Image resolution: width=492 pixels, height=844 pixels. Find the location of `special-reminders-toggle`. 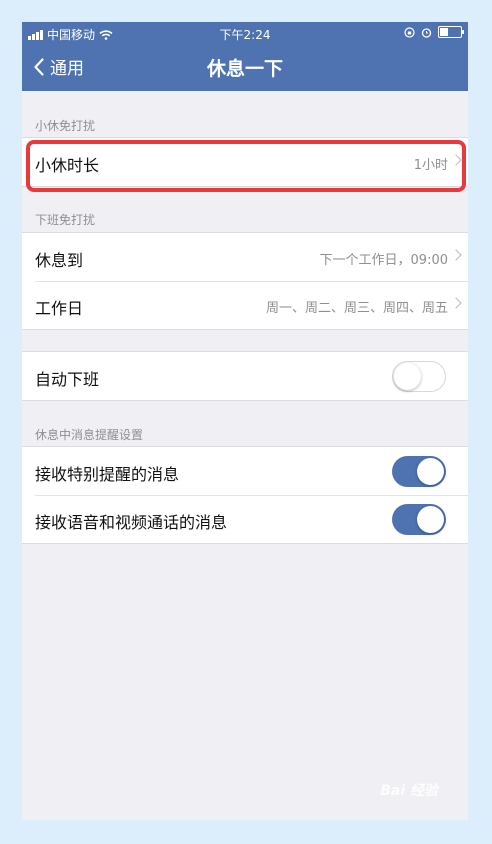

special-reminders-toggle is located at coordinates (419, 471).